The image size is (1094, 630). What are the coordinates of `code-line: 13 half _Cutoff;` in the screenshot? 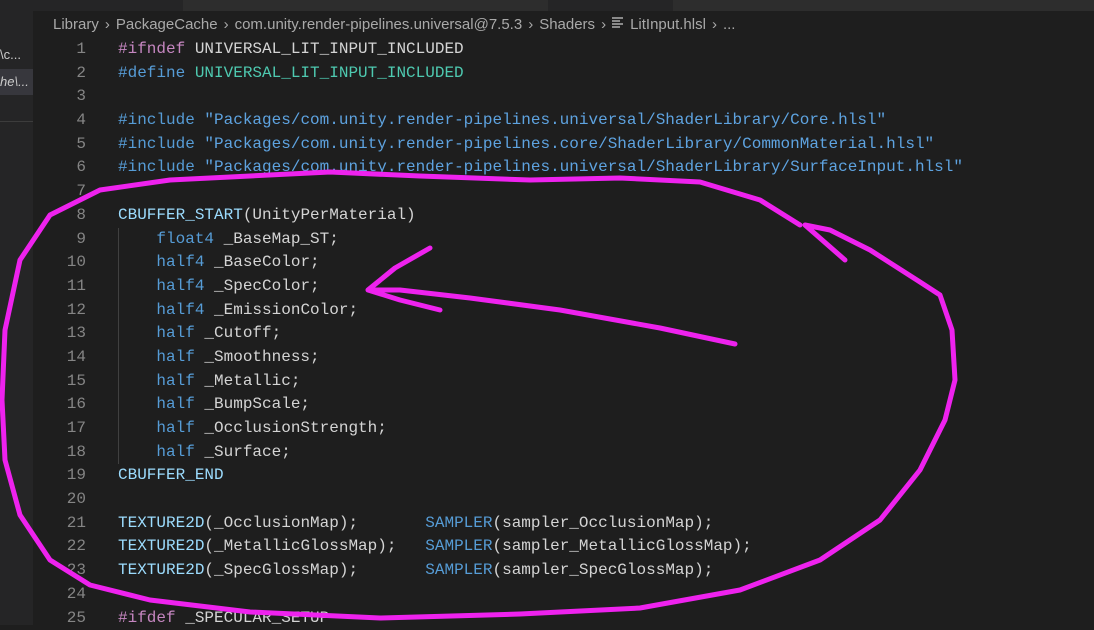 It's located at (563, 334).